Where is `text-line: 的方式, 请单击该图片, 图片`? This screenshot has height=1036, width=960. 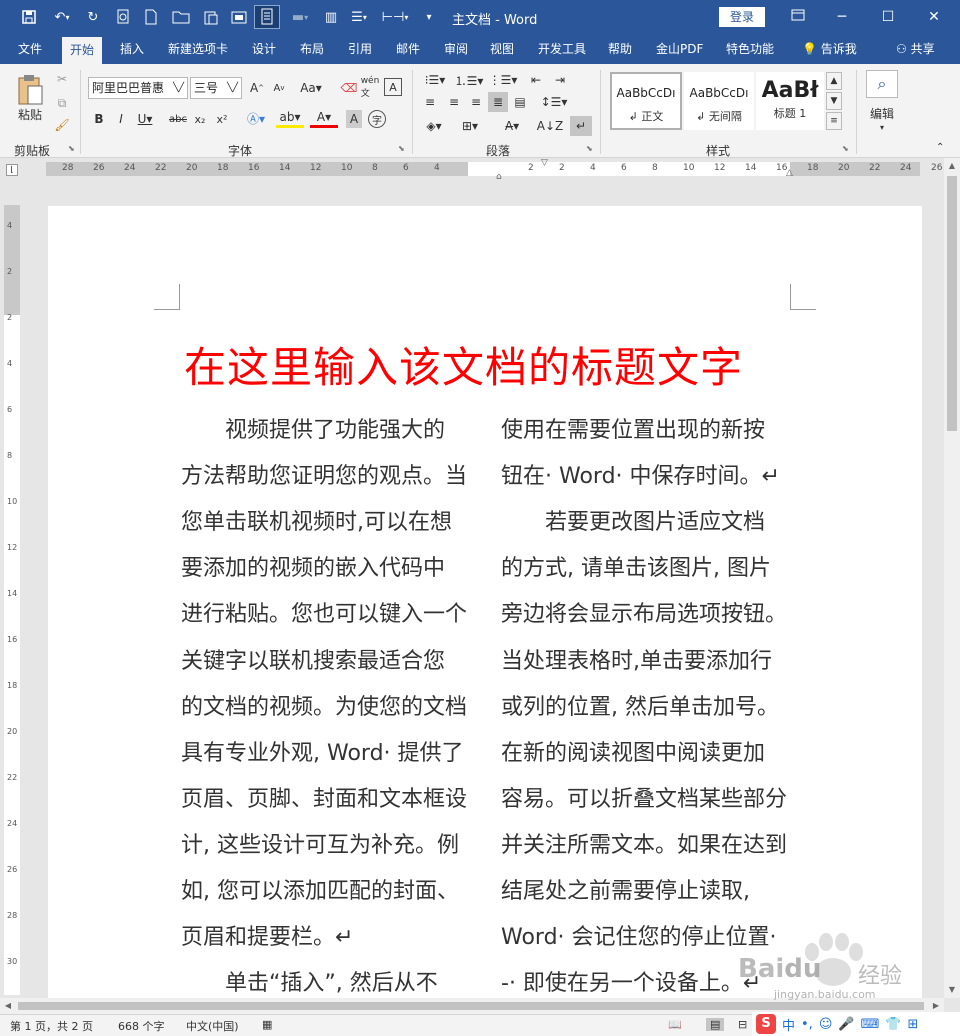 text-line: 的方式, 请单击该图片, 图片 is located at coordinates (636, 566).